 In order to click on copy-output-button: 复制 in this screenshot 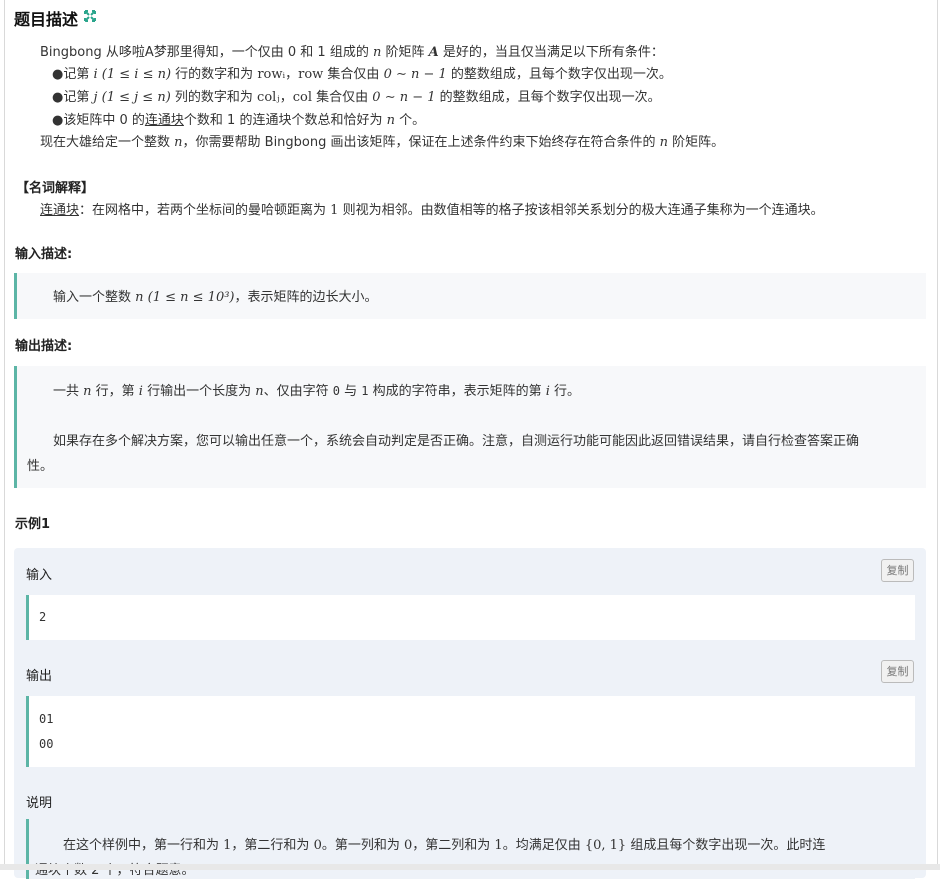, I will do `click(897, 671)`.